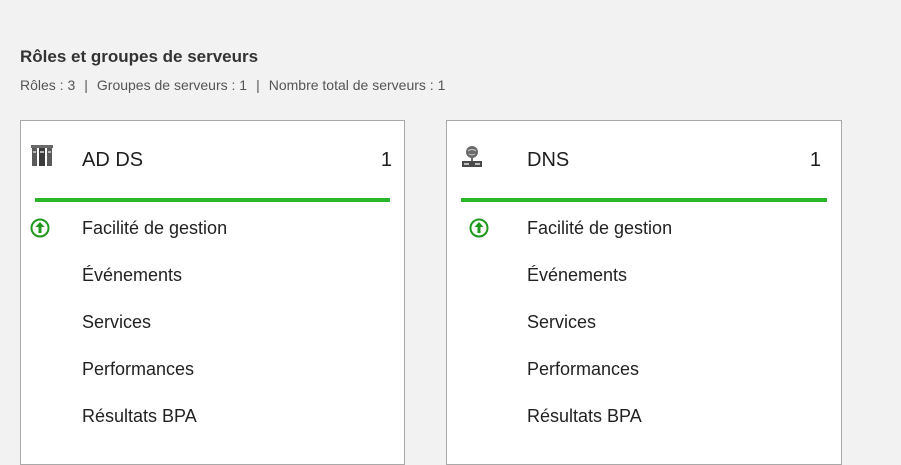  What do you see at coordinates (172, 85) in the screenshot?
I see `server-groups-count: Groupes de serveurs : 1` at bounding box center [172, 85].